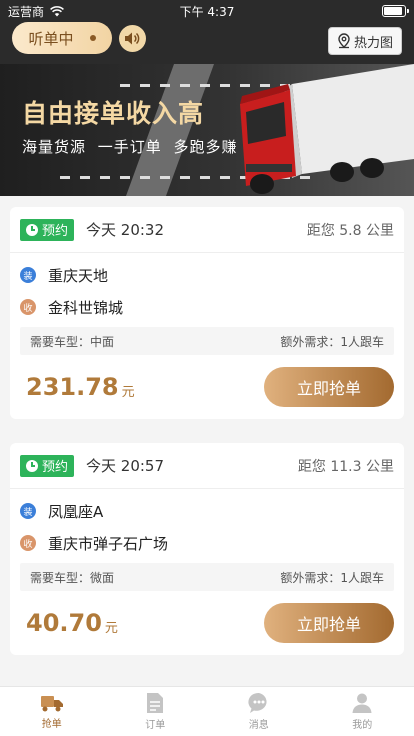 The height and width of the screenshot is (736, 414). Describe the element at coordinates (86, 307) in the screenshot. I see `unload-address: 金科世锦城` at that location.